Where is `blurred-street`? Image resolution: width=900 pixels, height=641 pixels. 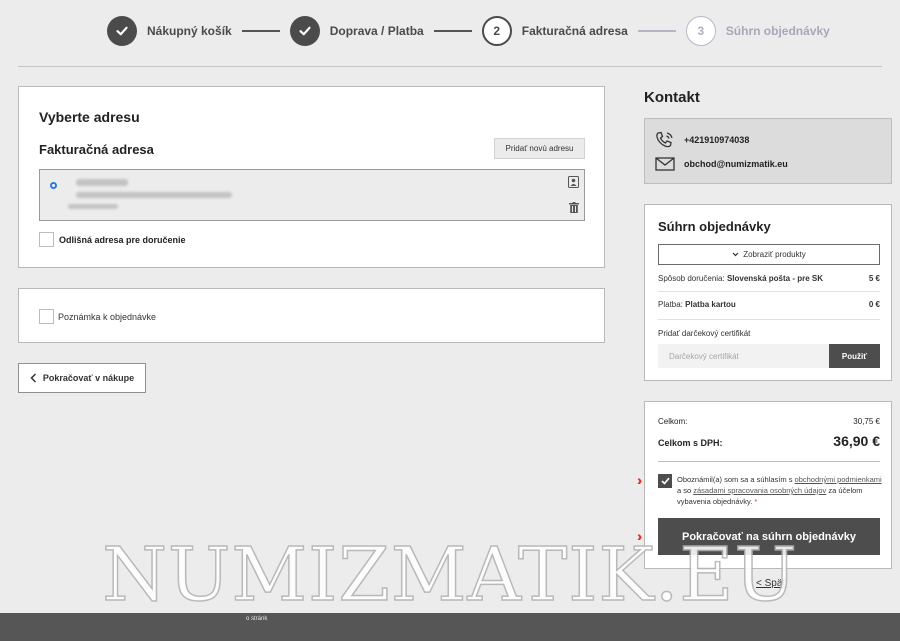 blurred-street is located at coordinates (154, 195).